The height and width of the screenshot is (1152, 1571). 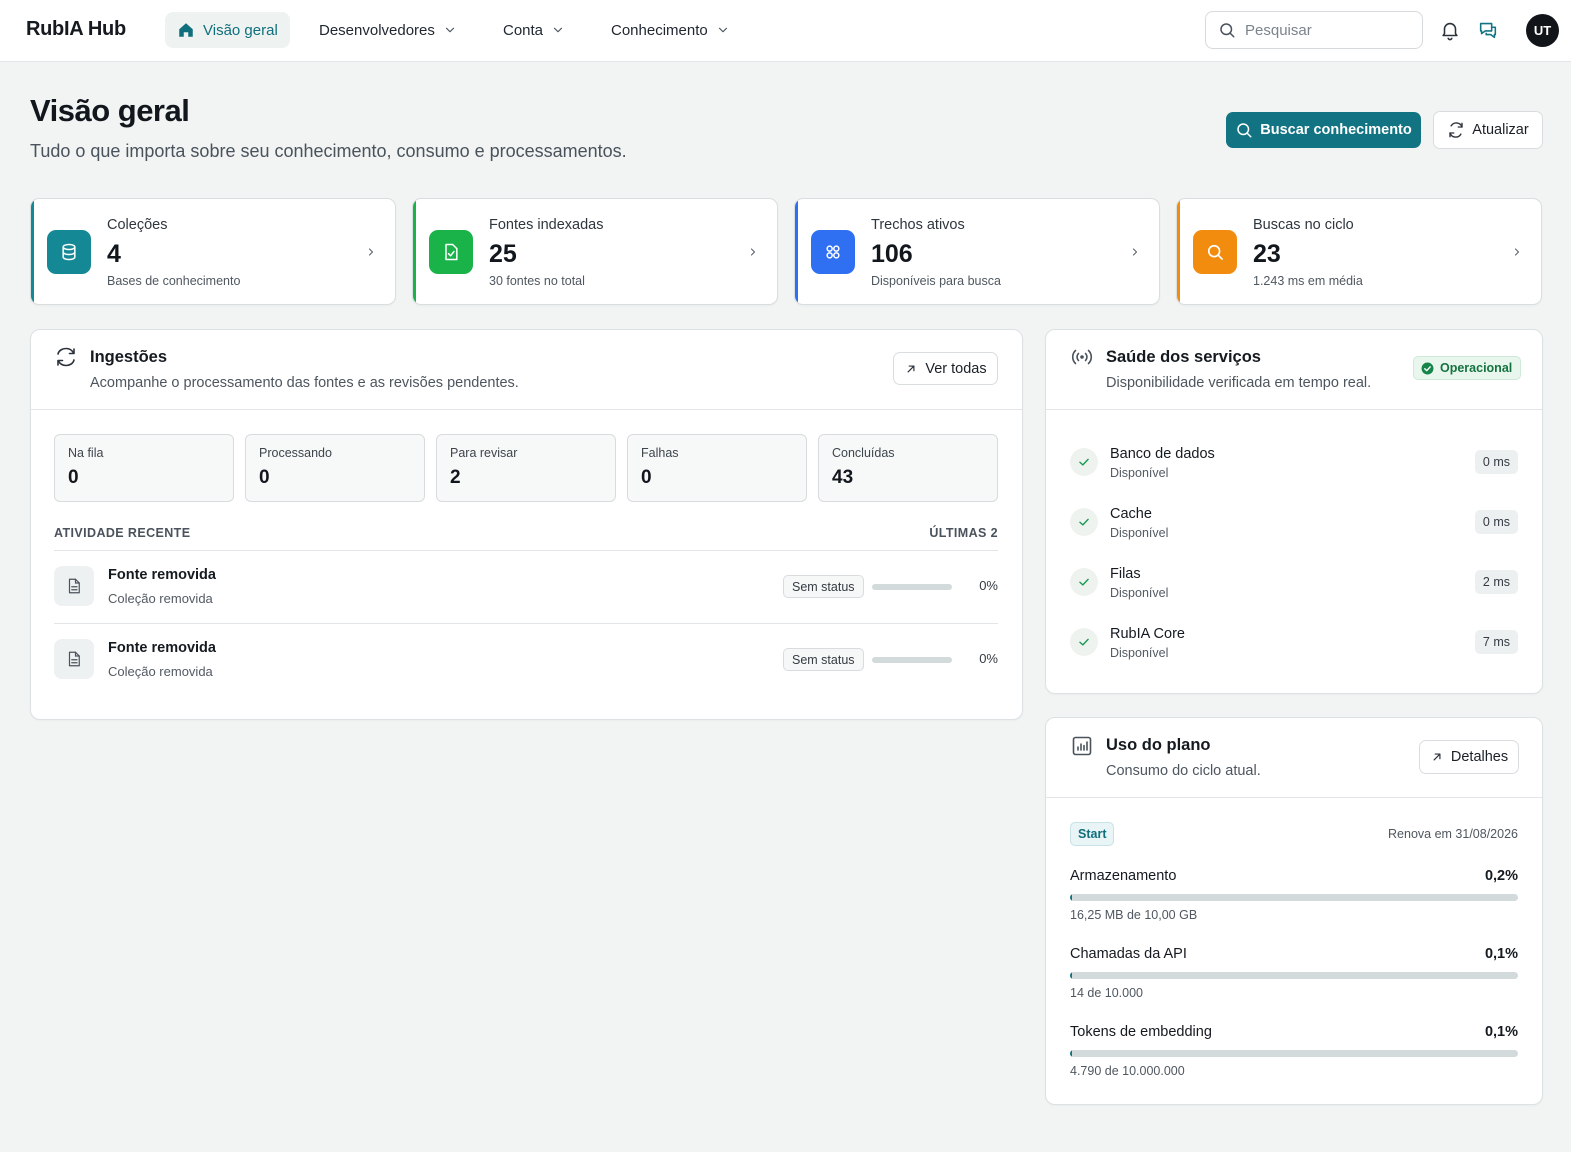 What do you see at coordinates (1456, 130) in the screenshot?
I see `refresh-icon` at bounding box center [1456, 130].